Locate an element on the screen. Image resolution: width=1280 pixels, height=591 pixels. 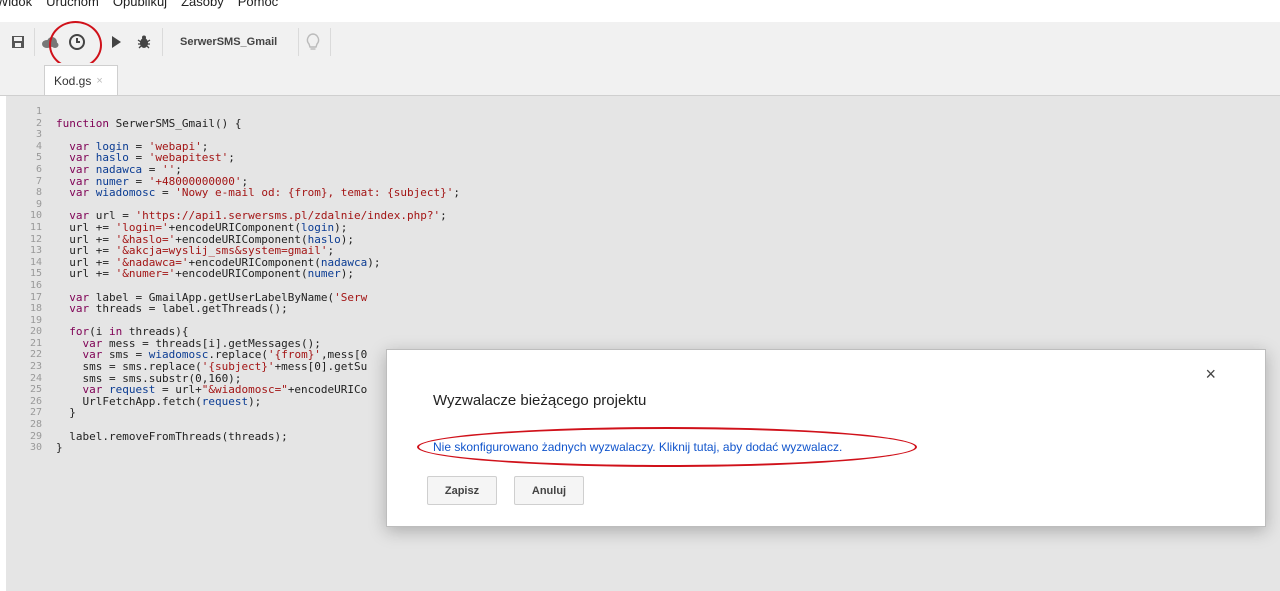
line-number: 13 is located at coordinates (35, 251).